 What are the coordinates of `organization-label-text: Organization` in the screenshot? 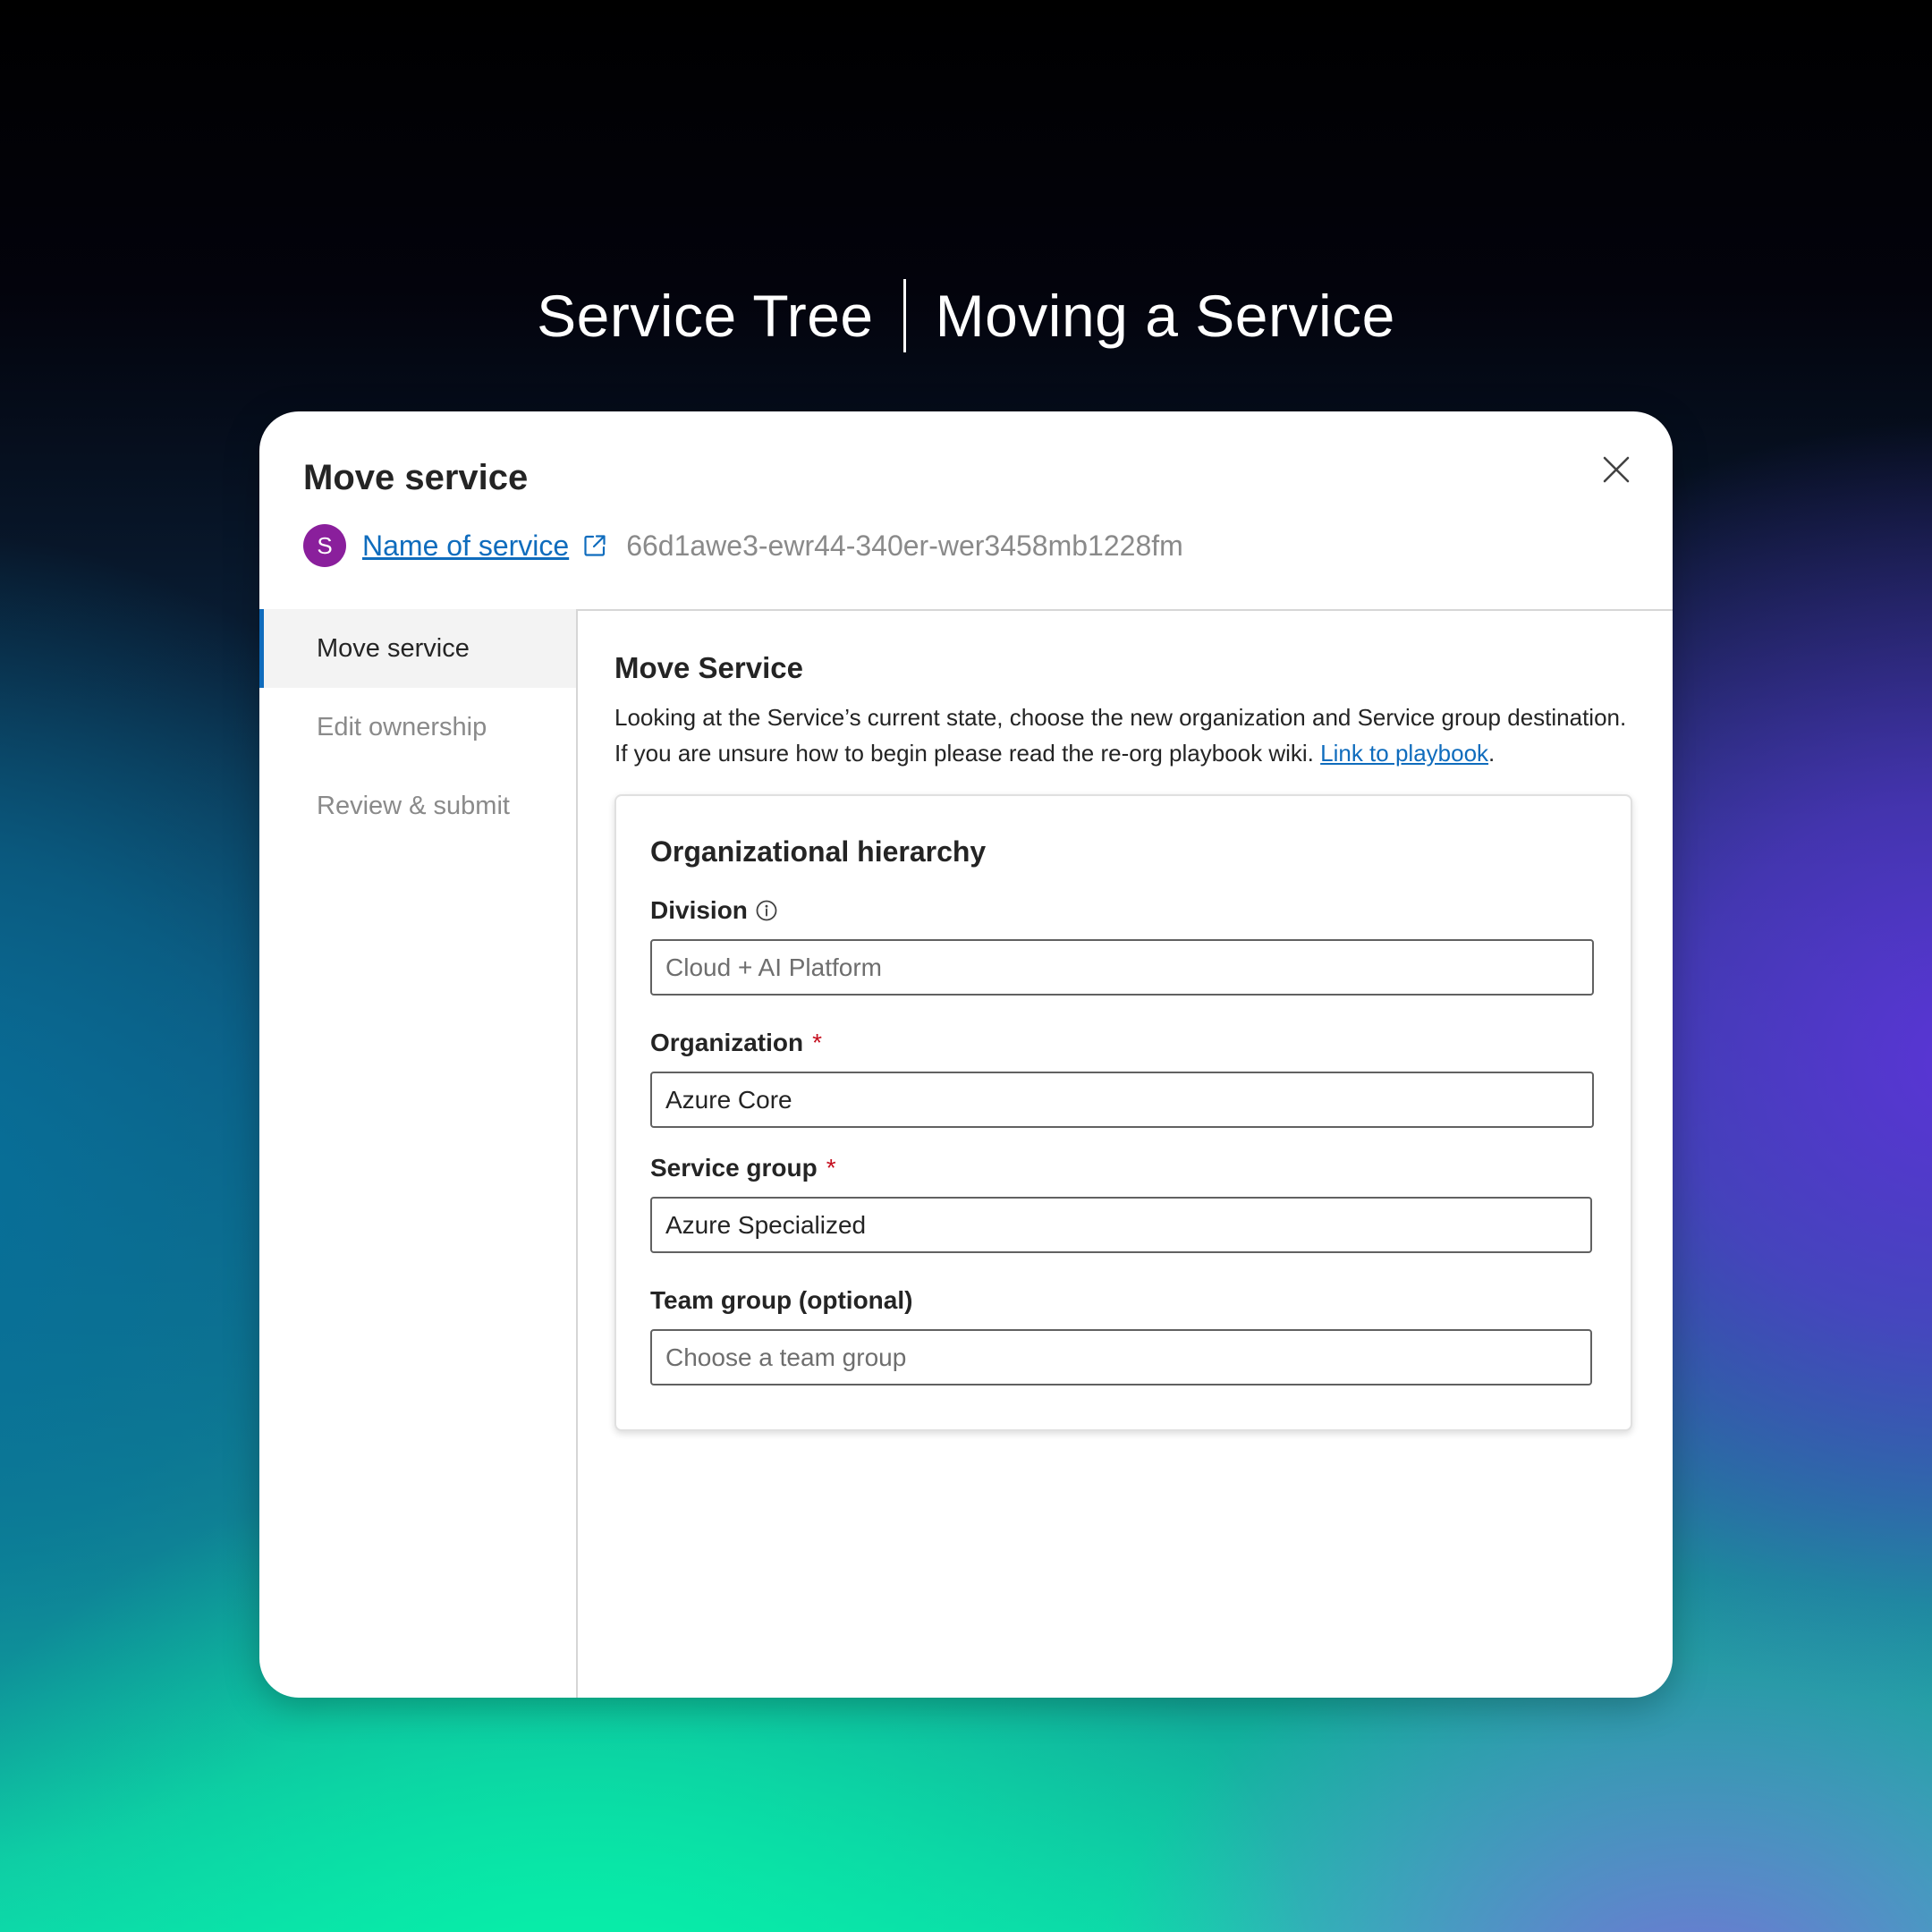 It's located at (727, 1042).